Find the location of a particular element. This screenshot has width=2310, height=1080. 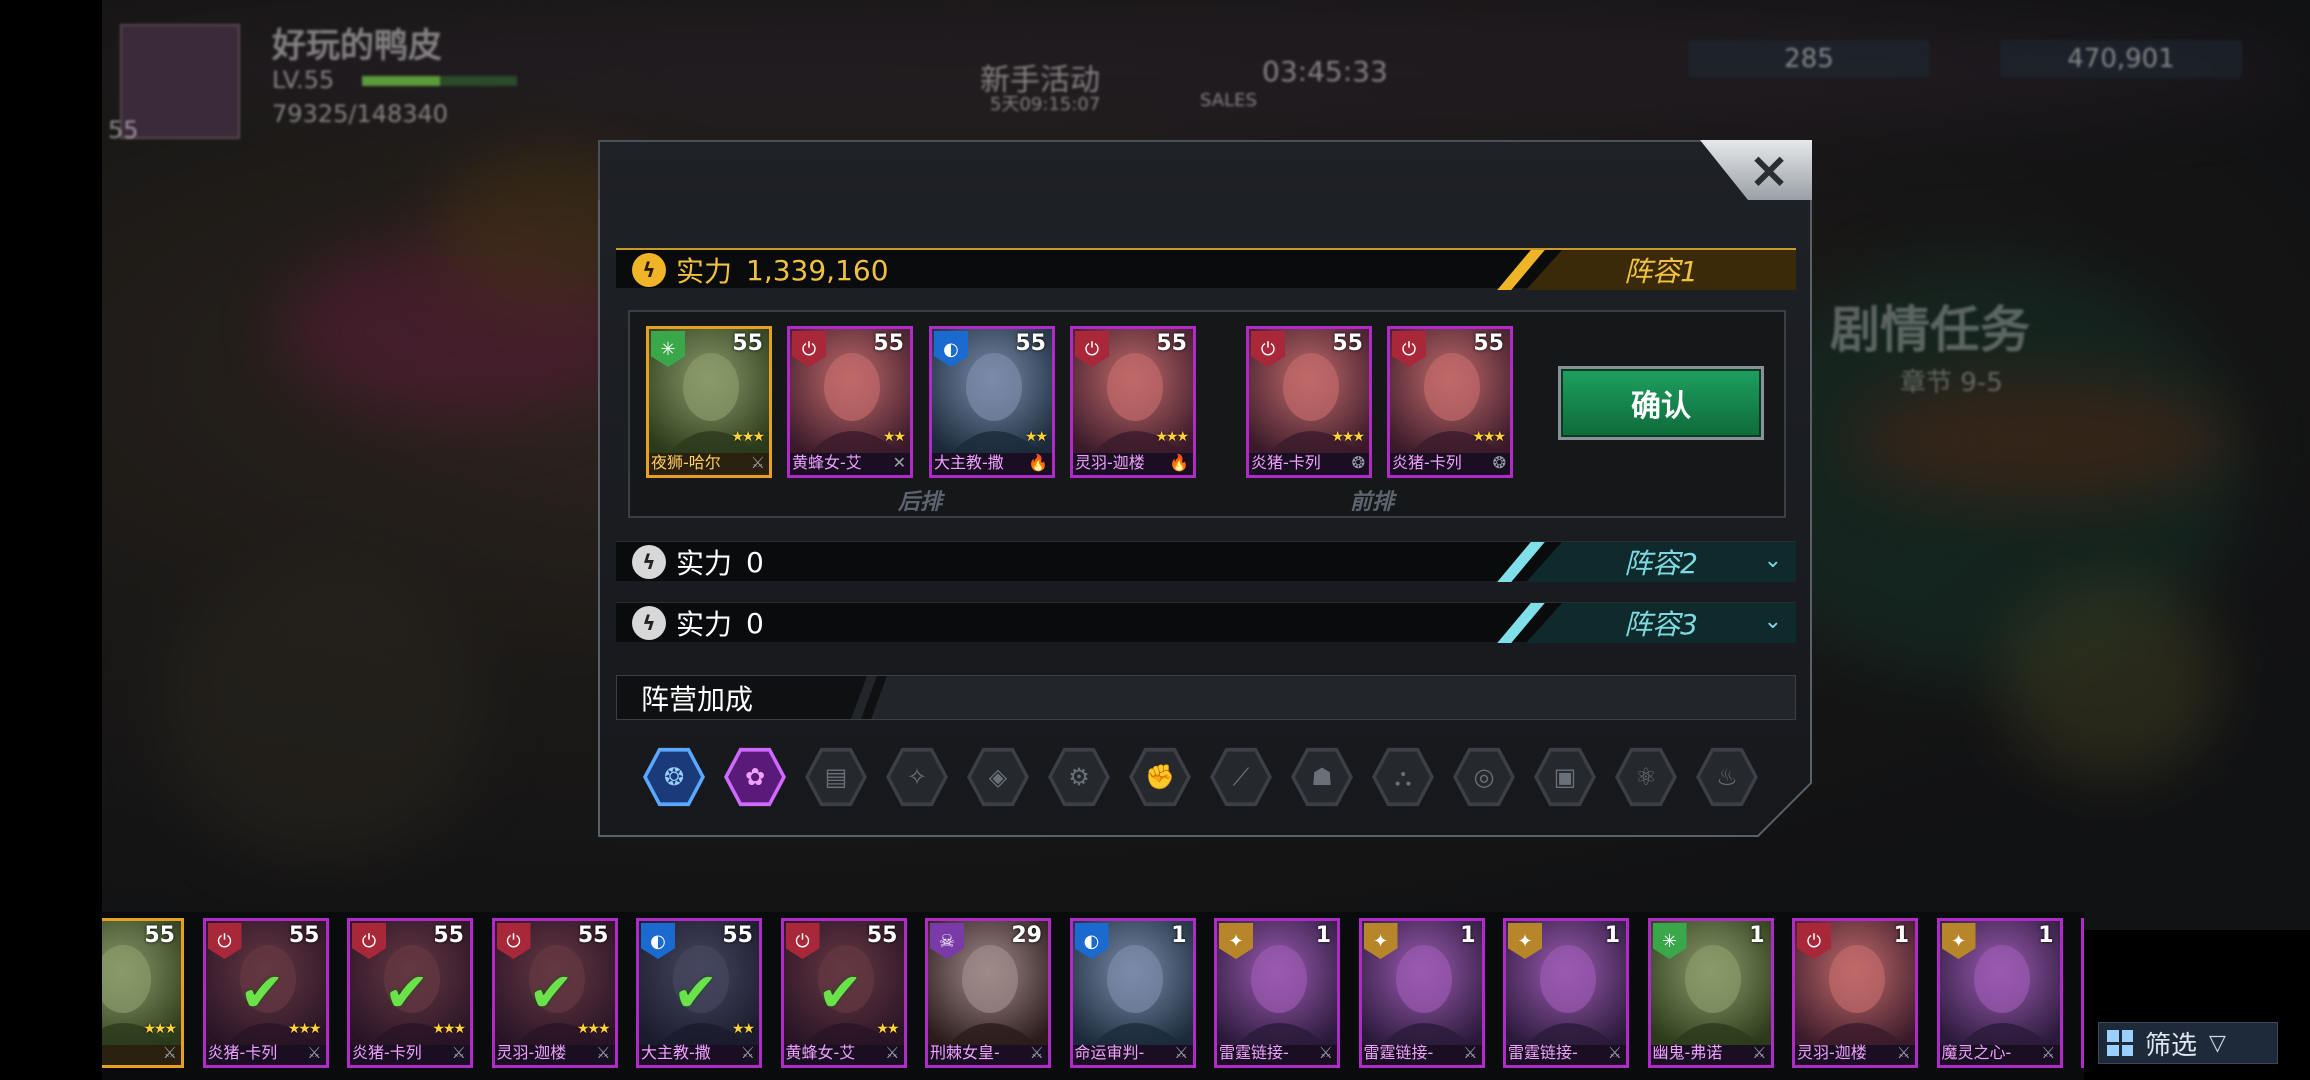

lineup-1-tab: 阵容1 is located at coordinates (1661, 270).